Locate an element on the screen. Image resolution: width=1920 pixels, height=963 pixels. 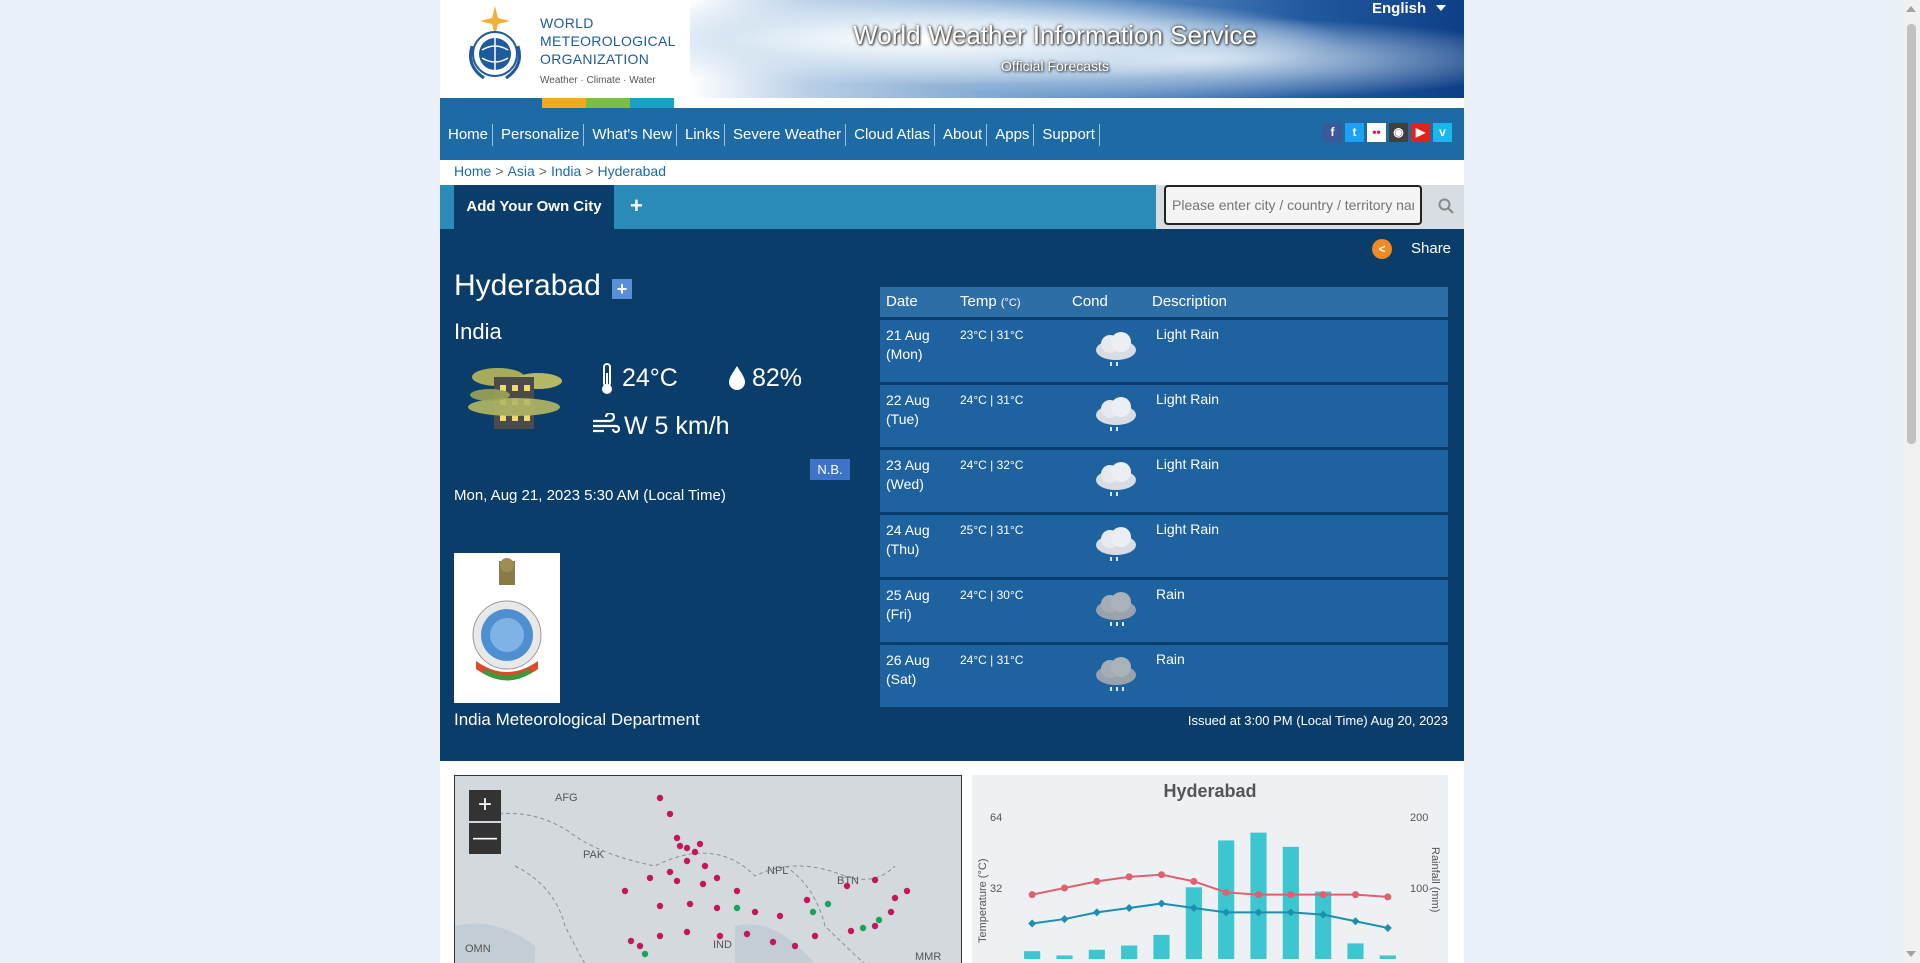
rainfall-bar is located at coordinates (1355, 951).